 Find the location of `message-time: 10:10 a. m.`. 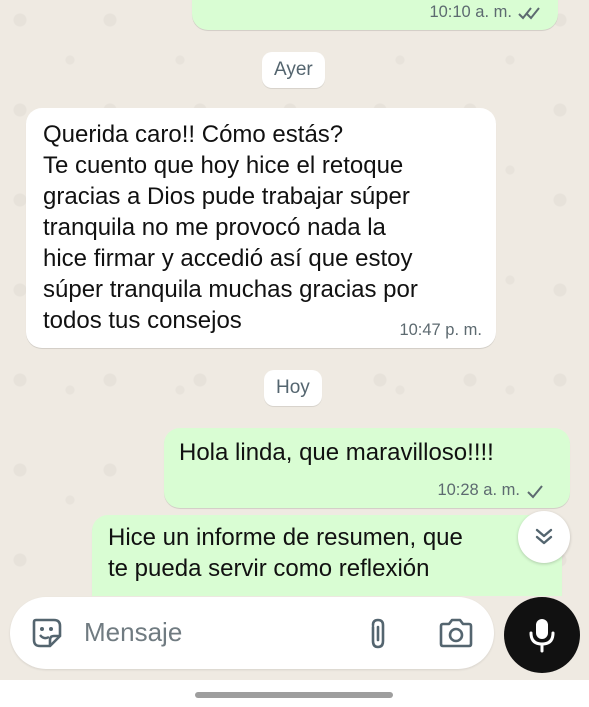

message-time: 10:10 a. m. is located at coordinates (470, 12).